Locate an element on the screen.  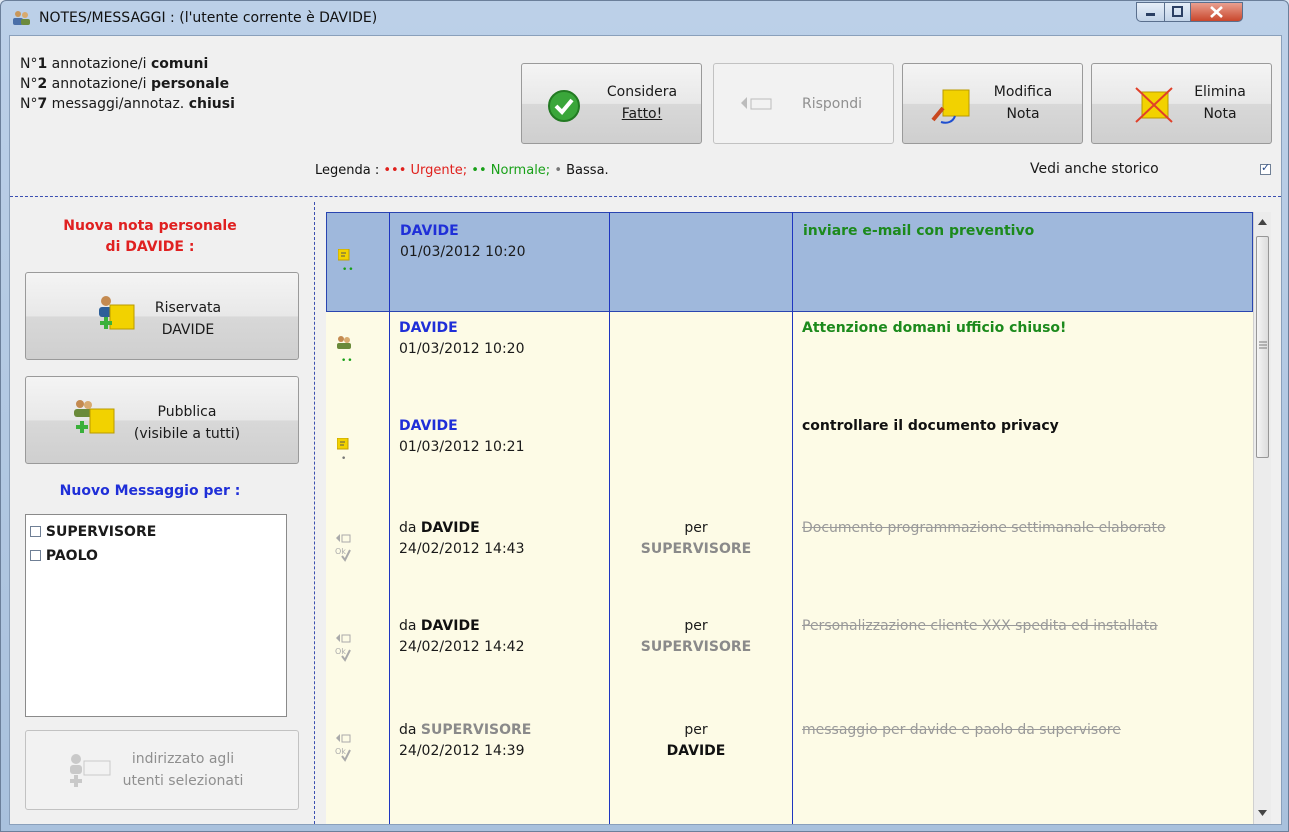
users-icon is located at coordinates (21, 18).